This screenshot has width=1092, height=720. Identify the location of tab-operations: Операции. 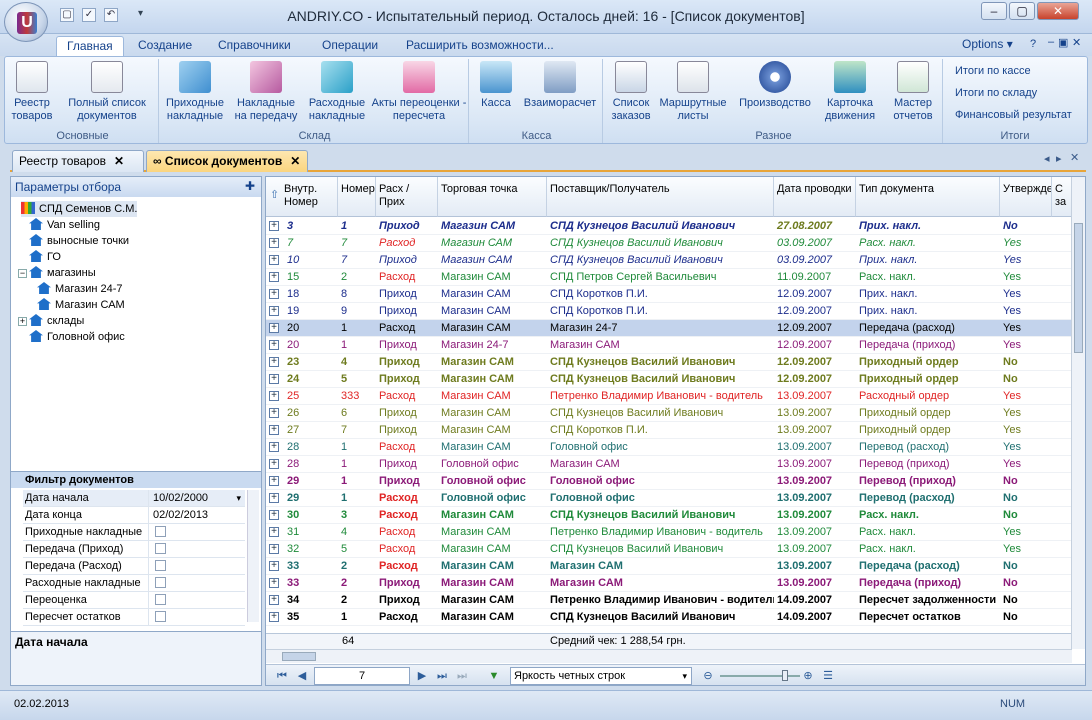
(350, 46).